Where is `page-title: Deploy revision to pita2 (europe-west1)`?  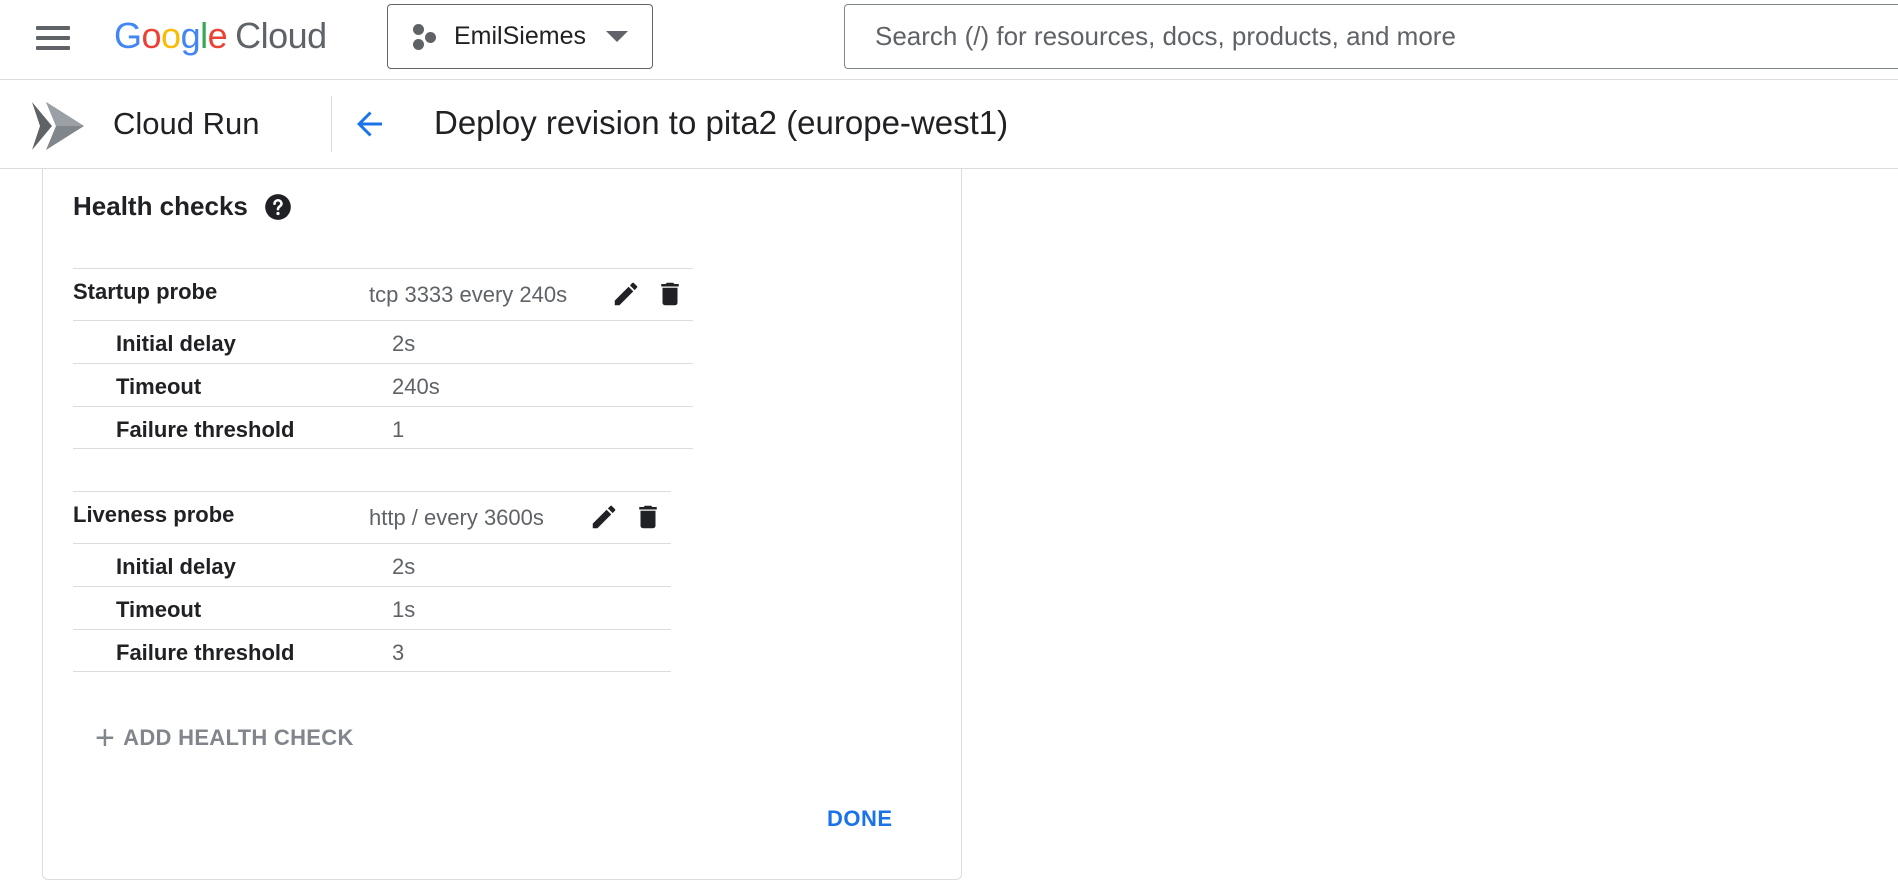
page-title: Deploy revision to pita2 (europe-west1) is located at coordinates (721, 122).